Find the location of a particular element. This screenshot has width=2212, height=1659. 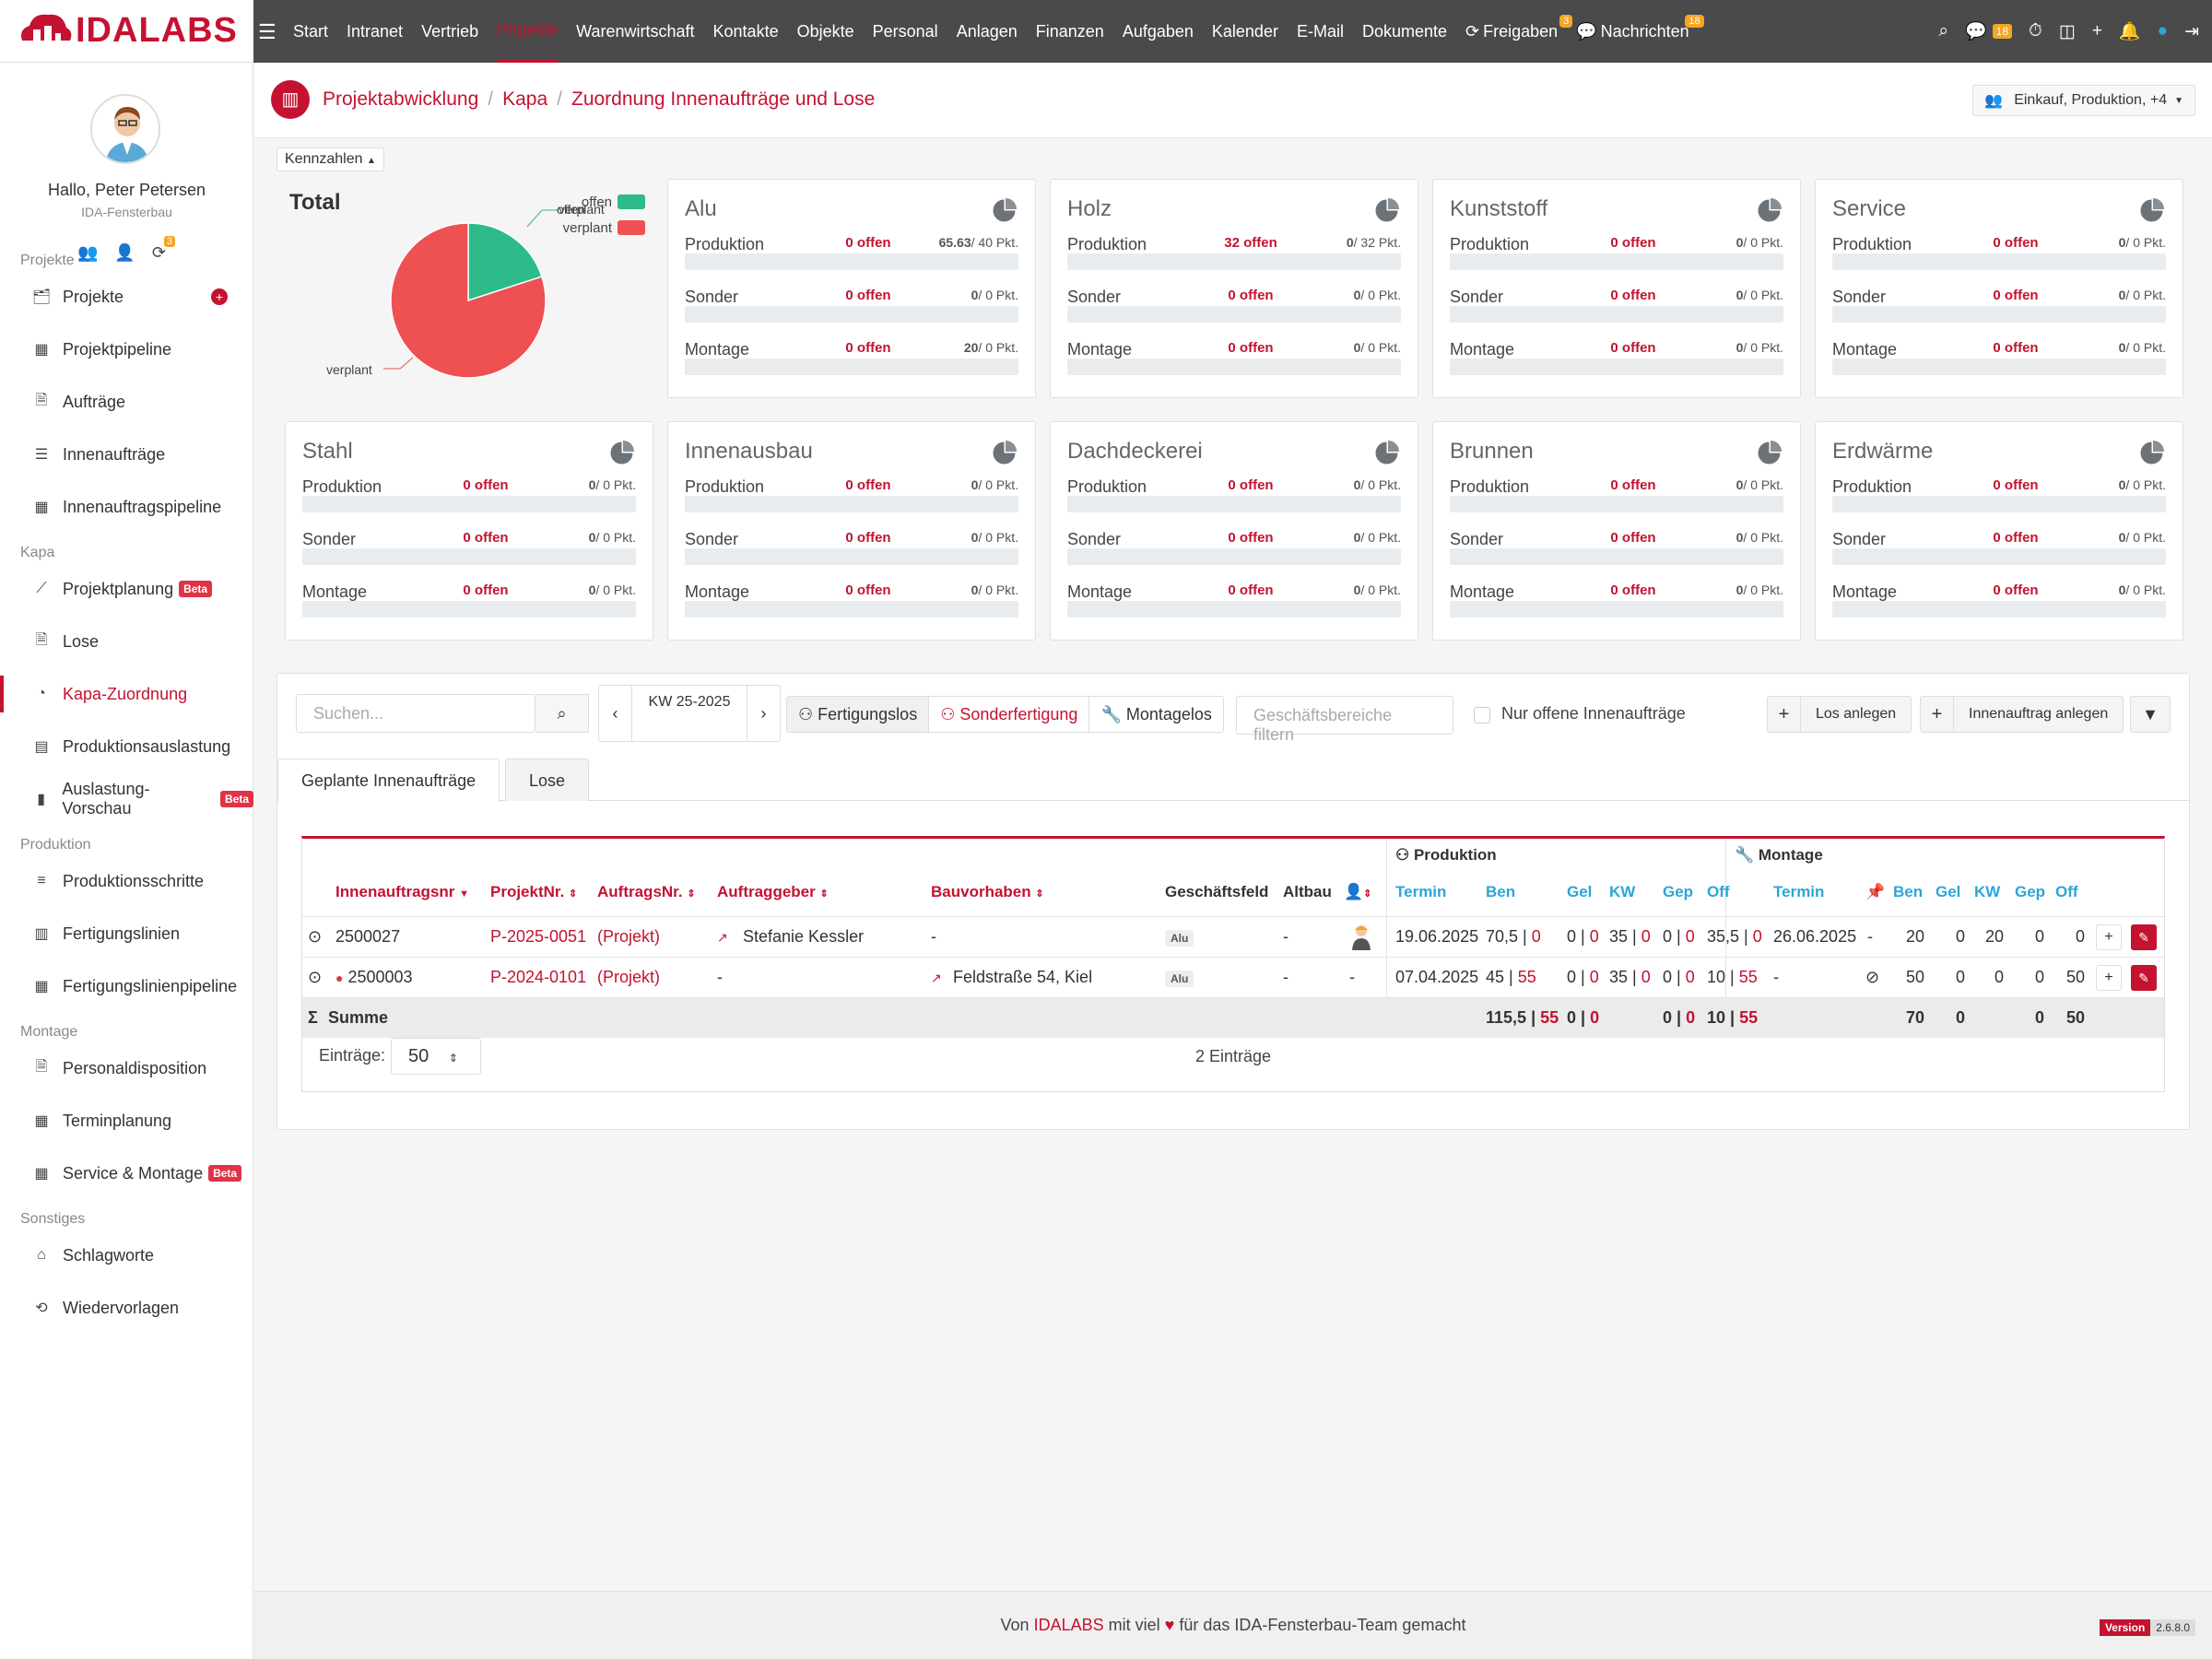

menu-toggle-icon: ☰ is located at coordinates (267, 32).